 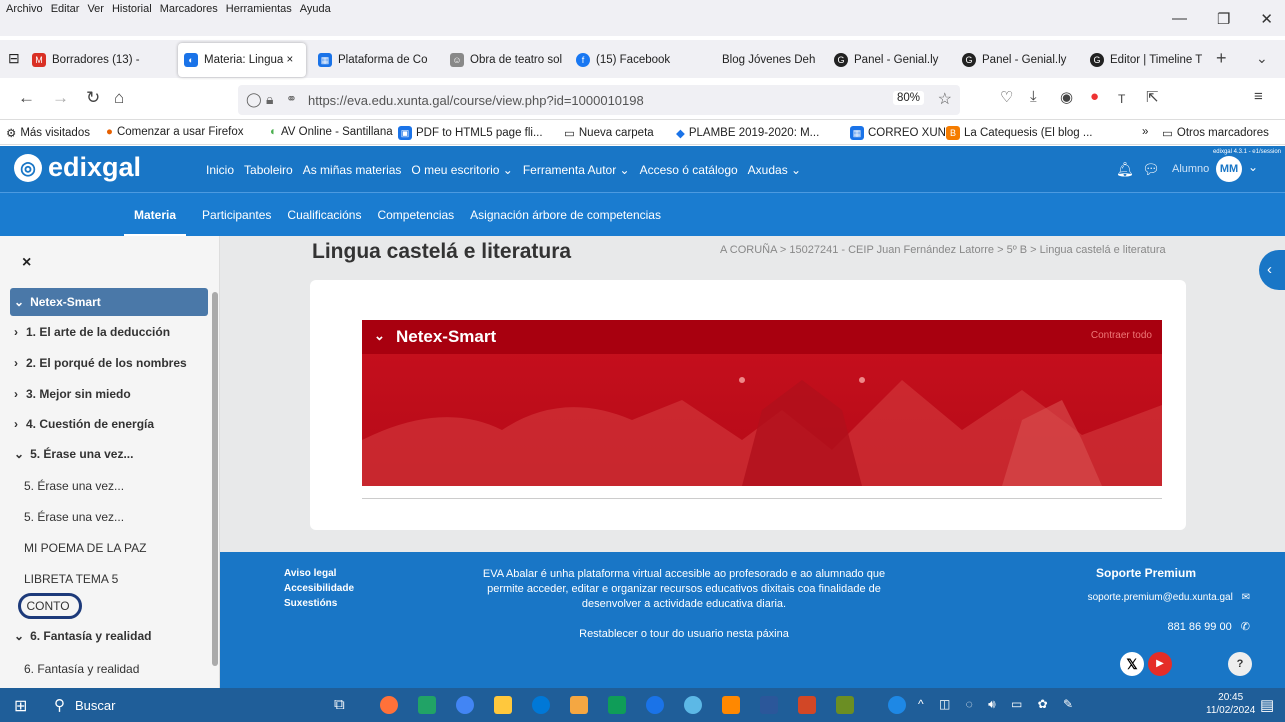 I want to click on edge-app-icon, so click(x=541, y=705).